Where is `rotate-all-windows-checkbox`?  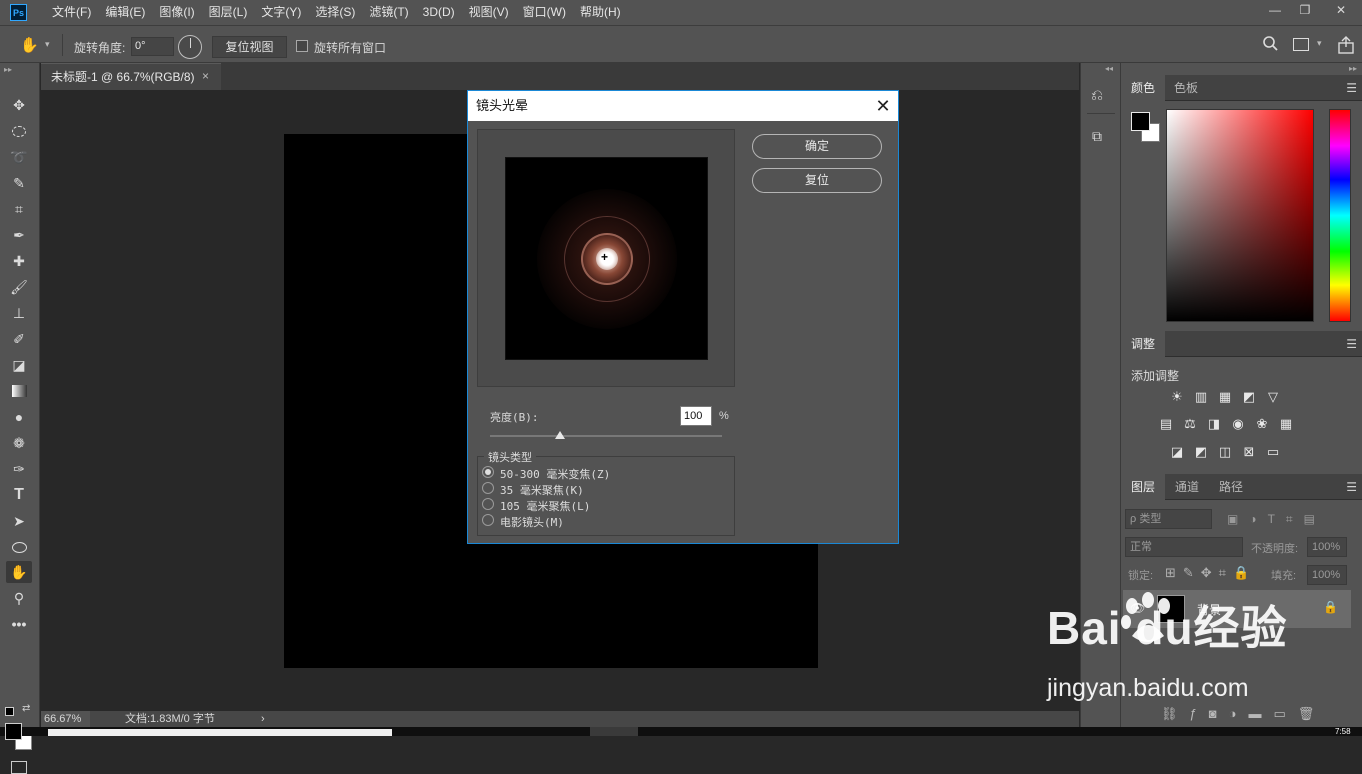
rotate-all-windows-checkbox is located at coordinates (302, 46).